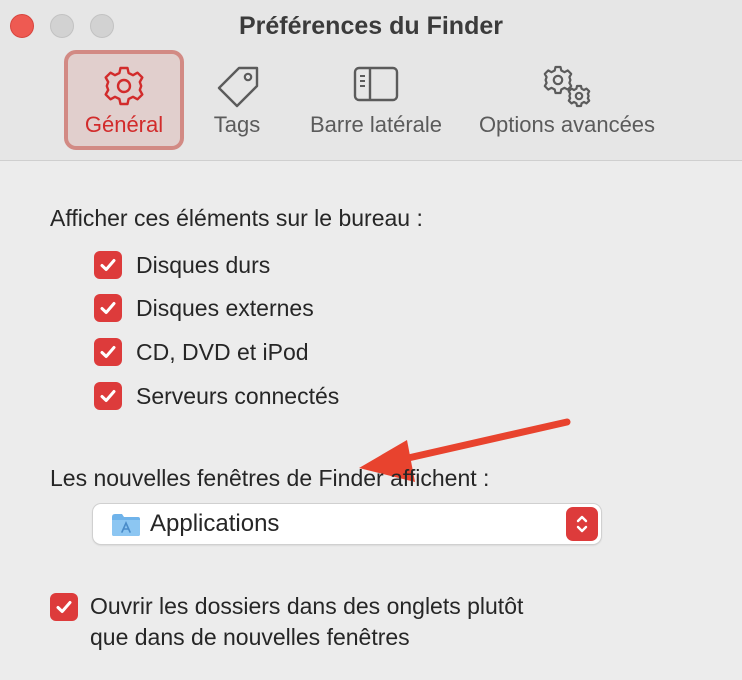 This screenshot has width=742, height=680. I want to click on tab-sidebar: Barre latérale, so click(376, 100).